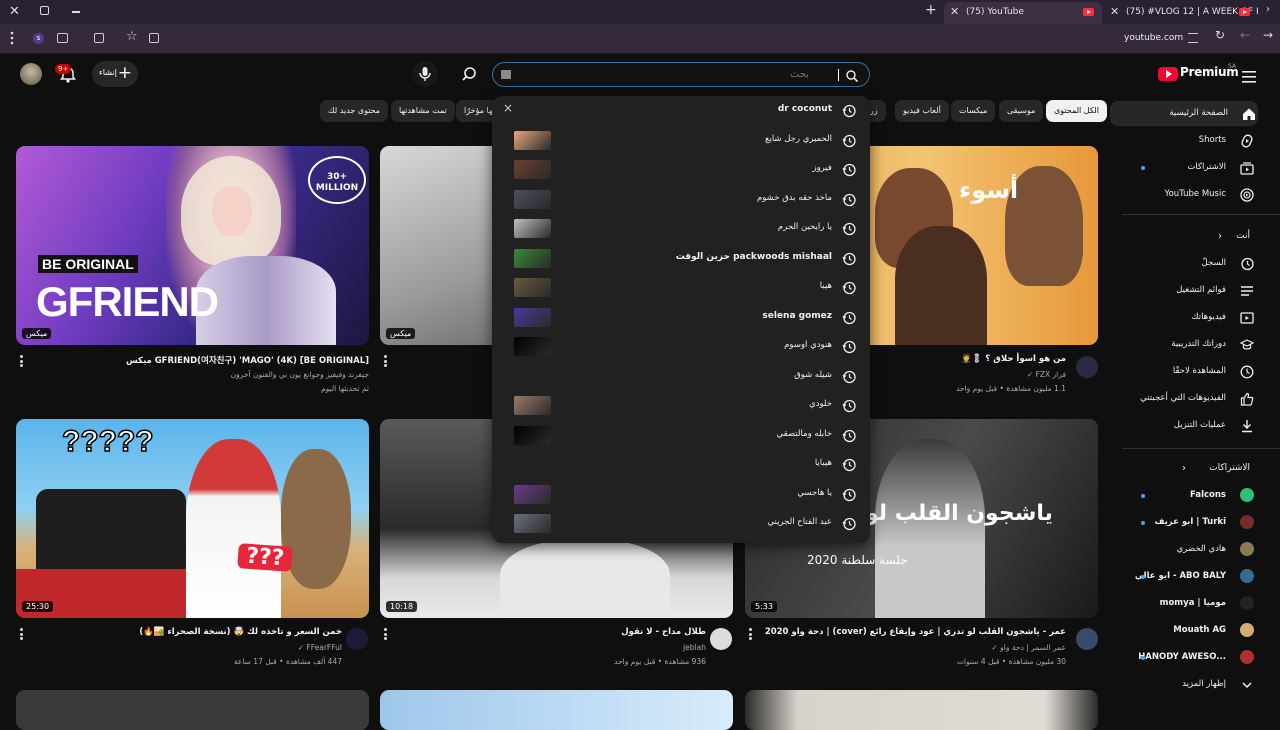  I want to click on search-box, so click(681, 74).